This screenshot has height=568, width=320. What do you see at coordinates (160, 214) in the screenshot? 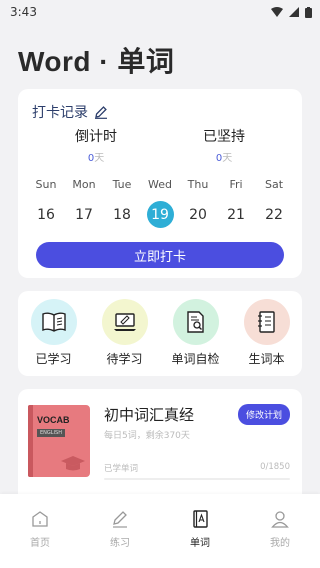
I see `day-number-today: 19` at bounding box center [160, 214].